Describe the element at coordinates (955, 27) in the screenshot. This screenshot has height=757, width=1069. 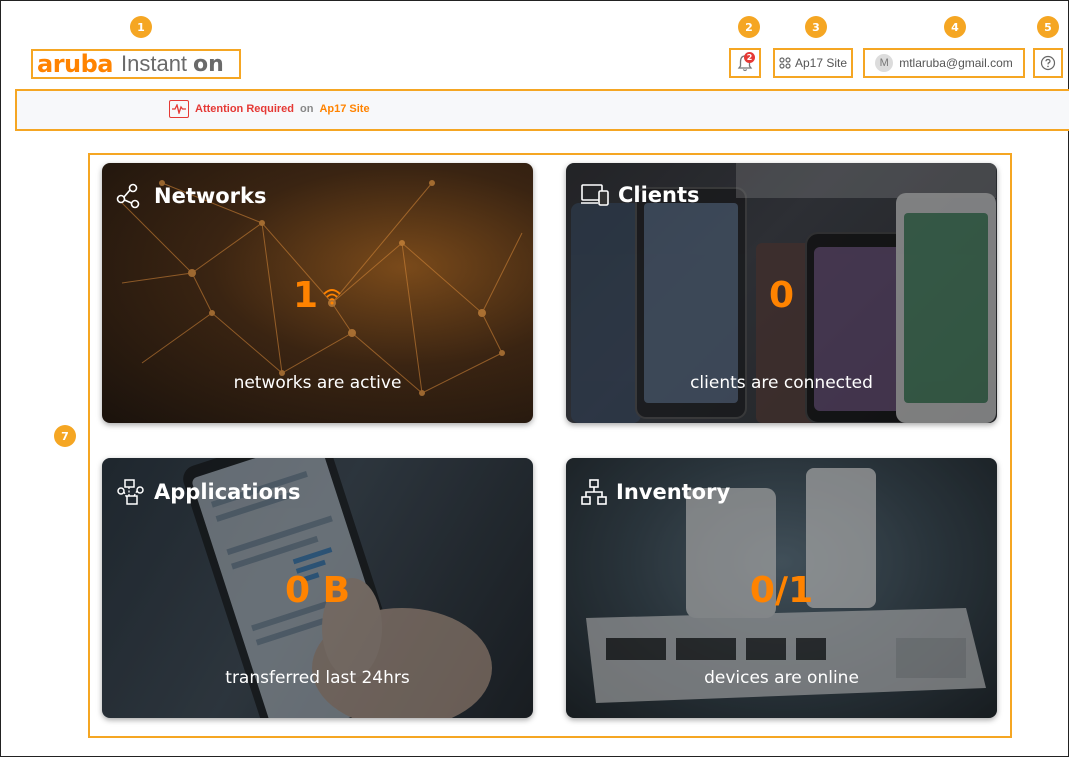
I see `callout-badge-4: 4` at that location.